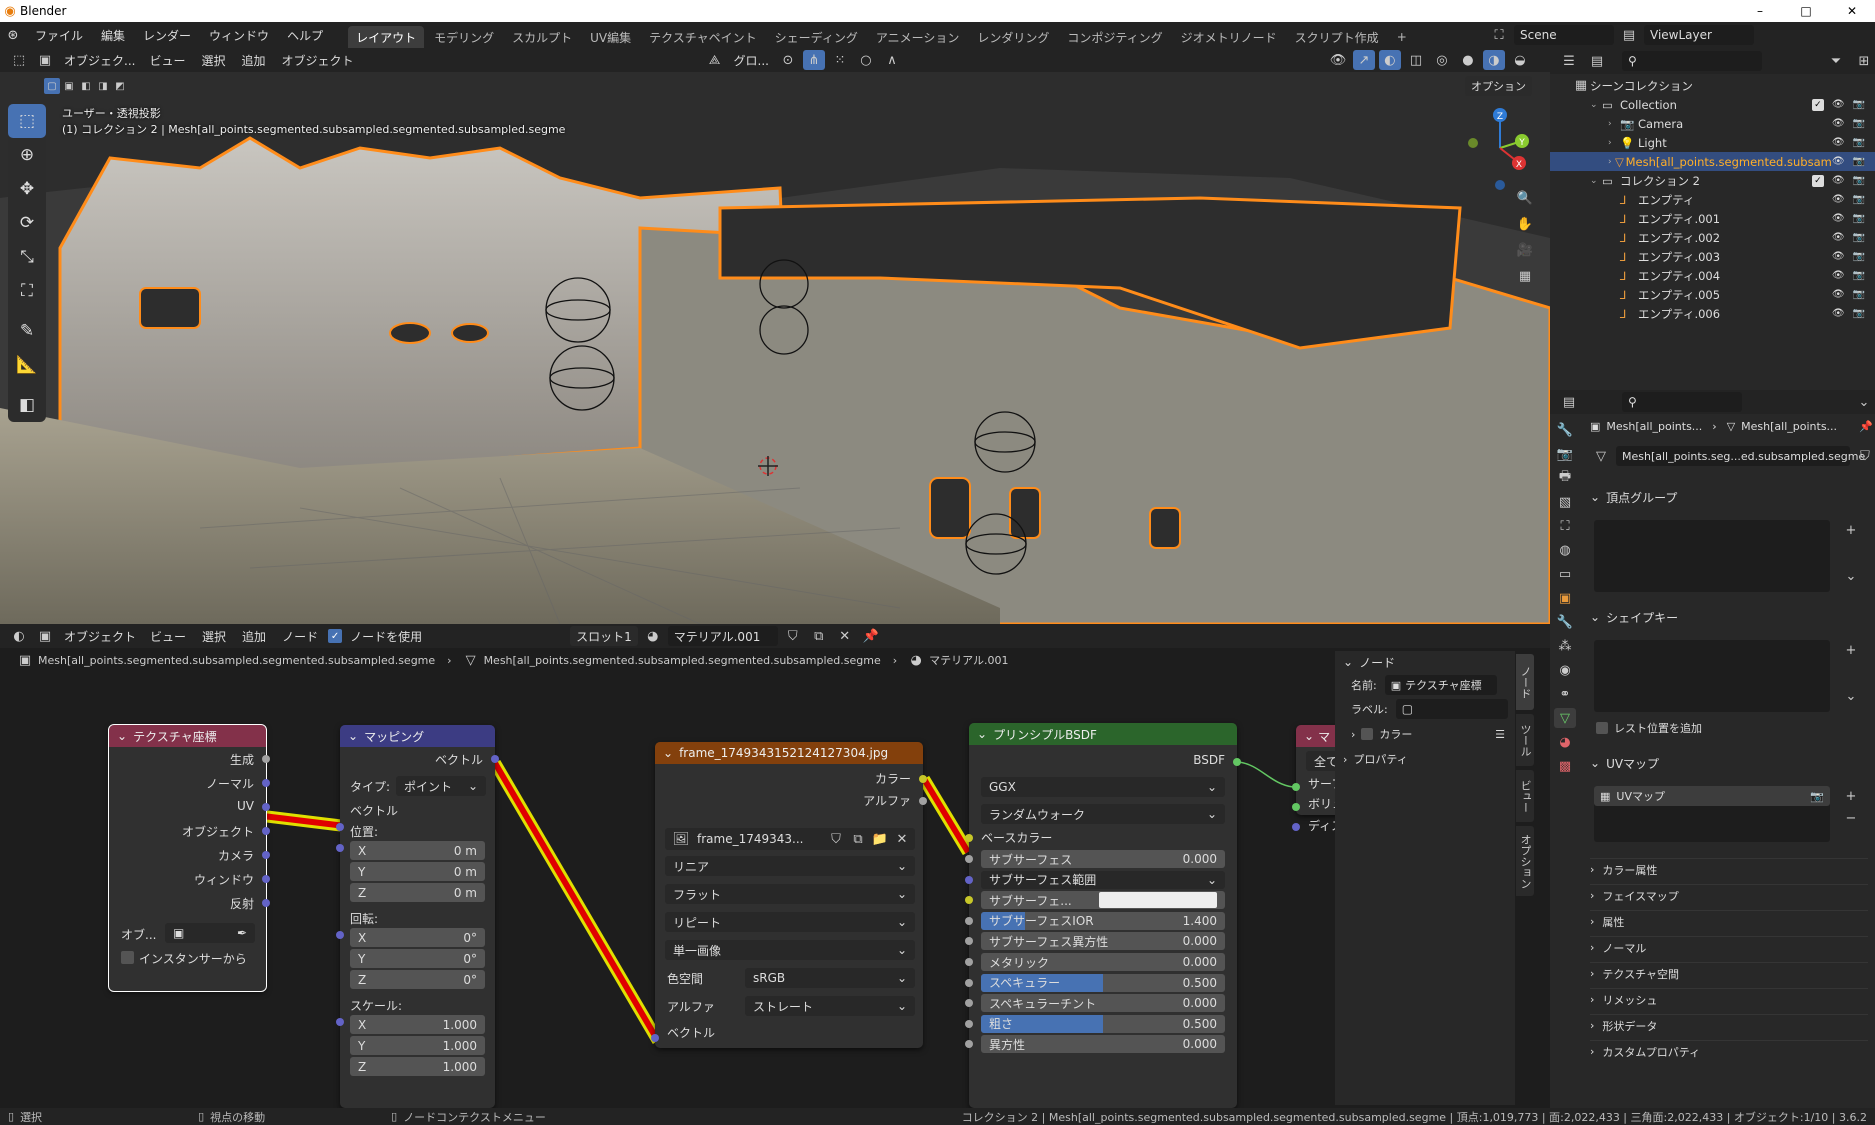 Image resolution: width=1875 pixels, height=1125 pixels. Describe the element at coordinates (1565, 718) in the screenshot. I see `mesh-data-tab-icon: ▽` at that location.